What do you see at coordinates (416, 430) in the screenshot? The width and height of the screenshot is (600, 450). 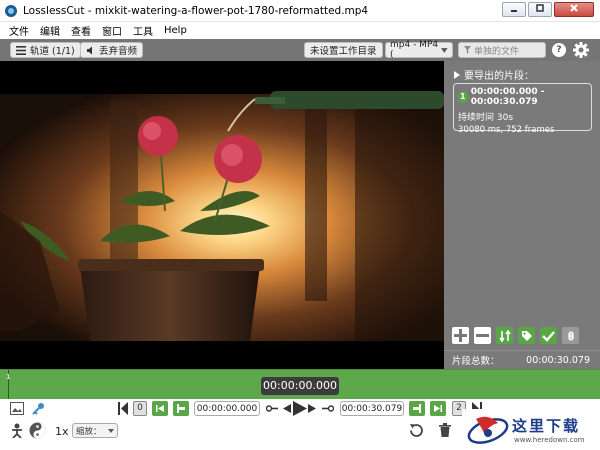 I see `rotate-icon` at bounding box center [416, 430].